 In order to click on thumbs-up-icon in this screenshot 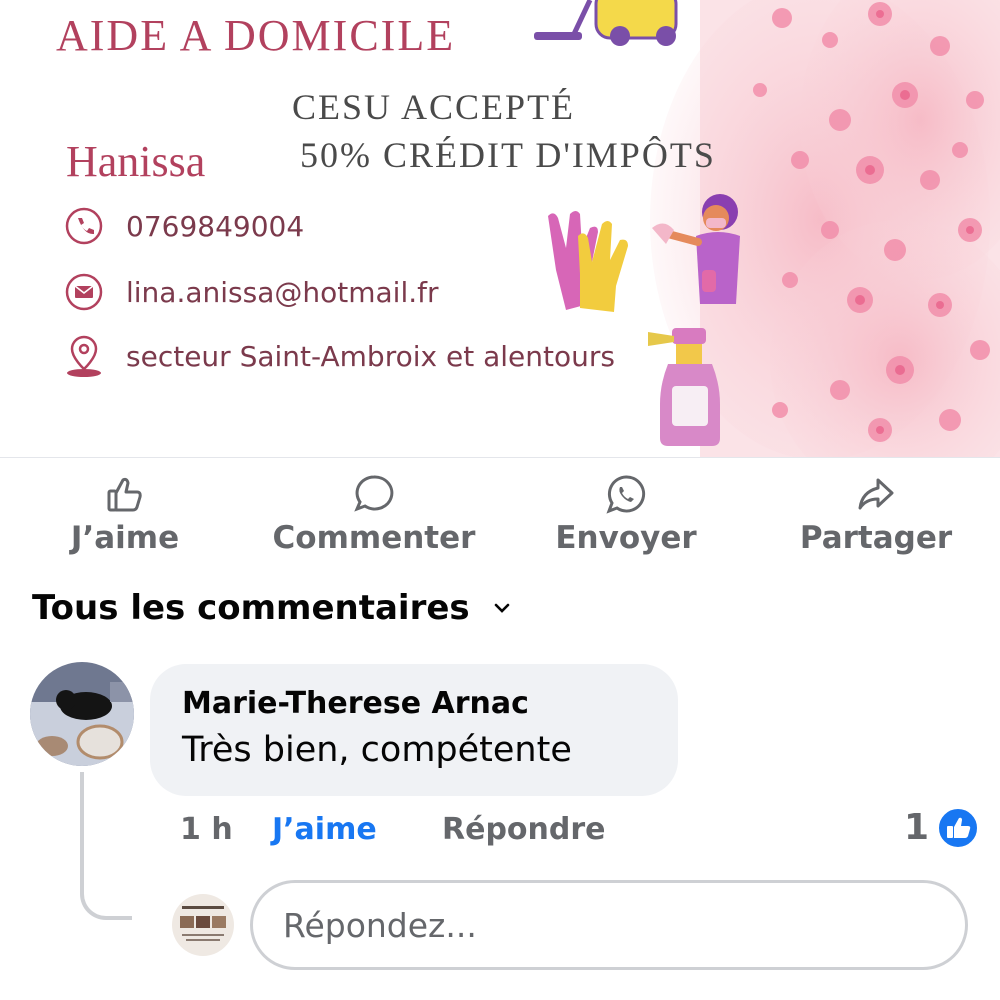, I will do `click(125, 494)`.